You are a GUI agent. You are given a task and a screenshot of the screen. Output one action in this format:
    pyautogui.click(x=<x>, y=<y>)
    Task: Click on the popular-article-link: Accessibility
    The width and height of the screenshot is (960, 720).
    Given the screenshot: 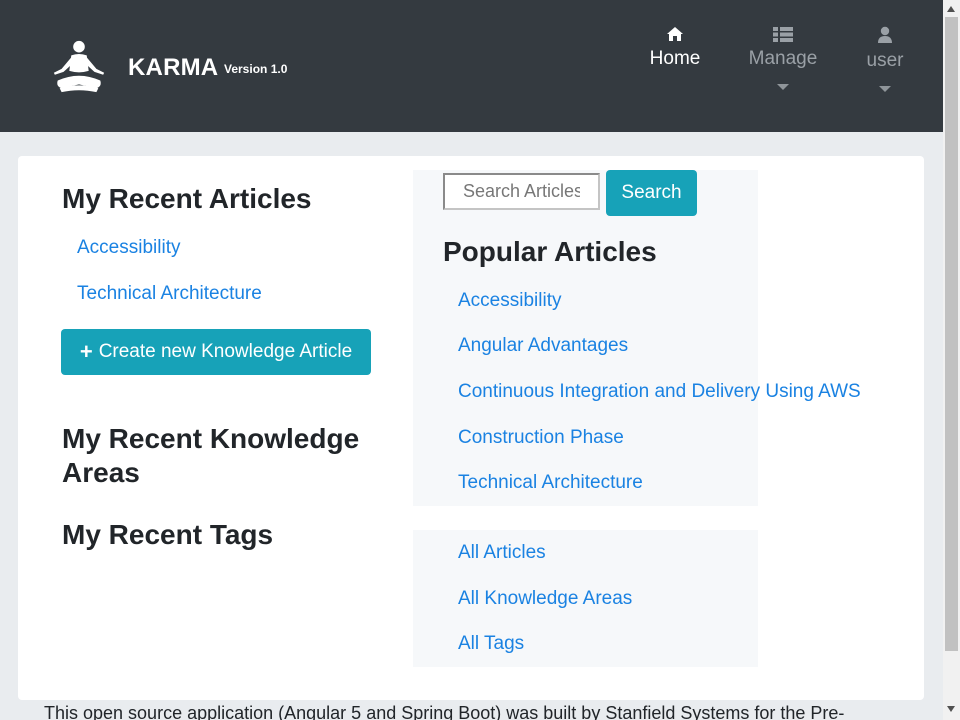 What is the action you would take?
    pyautogui.click(x=509, y=301)
    